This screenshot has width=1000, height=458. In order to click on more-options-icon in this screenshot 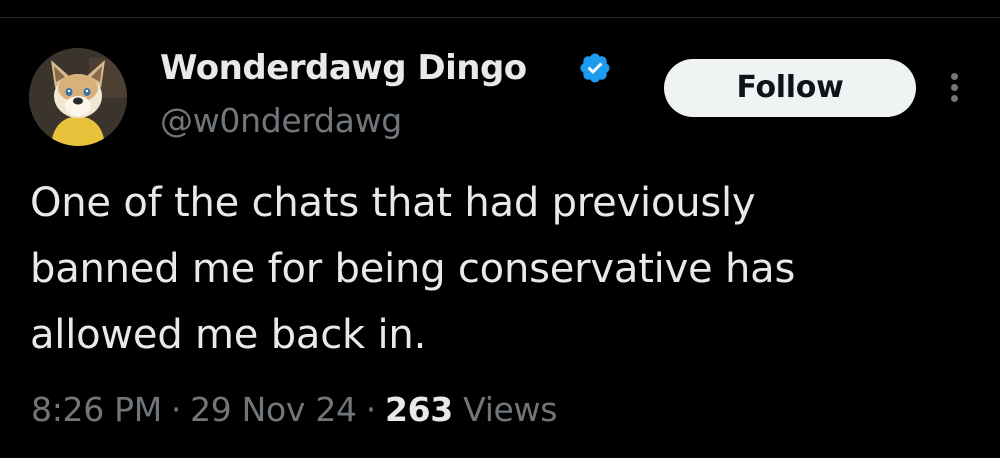, I will do `click(955, 88)`.